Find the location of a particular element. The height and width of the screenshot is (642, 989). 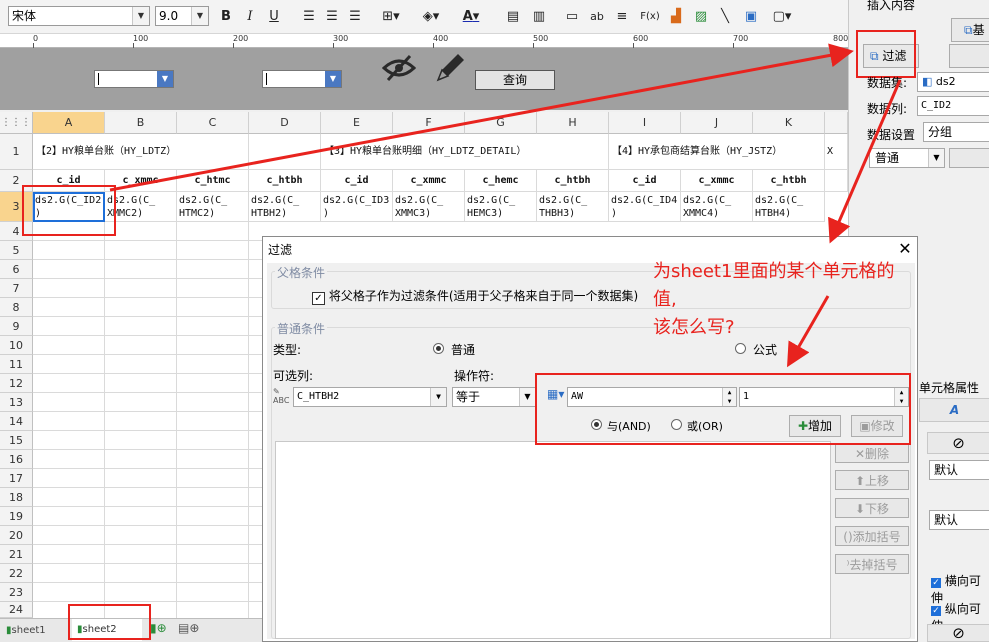

row-header: 21 is located at coordinates (16, 554).